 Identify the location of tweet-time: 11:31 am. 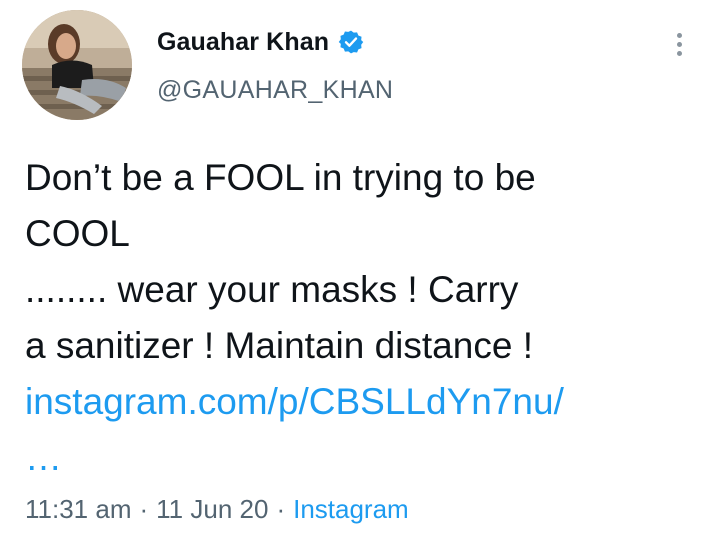
(78, 509).